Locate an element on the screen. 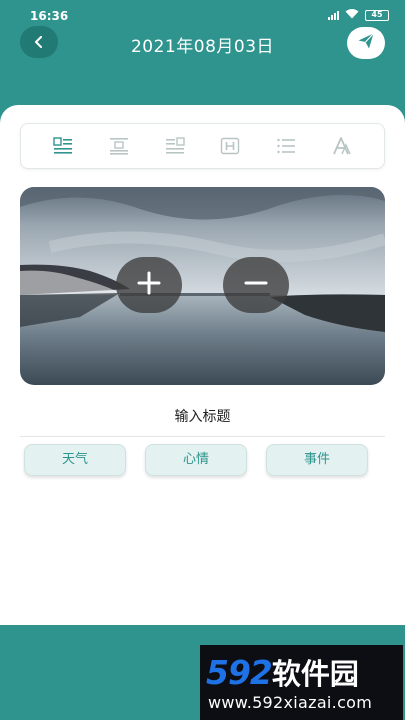 This screenshot has width=405, height=720. status-icons: 45 is located at coordinates (358, 15).